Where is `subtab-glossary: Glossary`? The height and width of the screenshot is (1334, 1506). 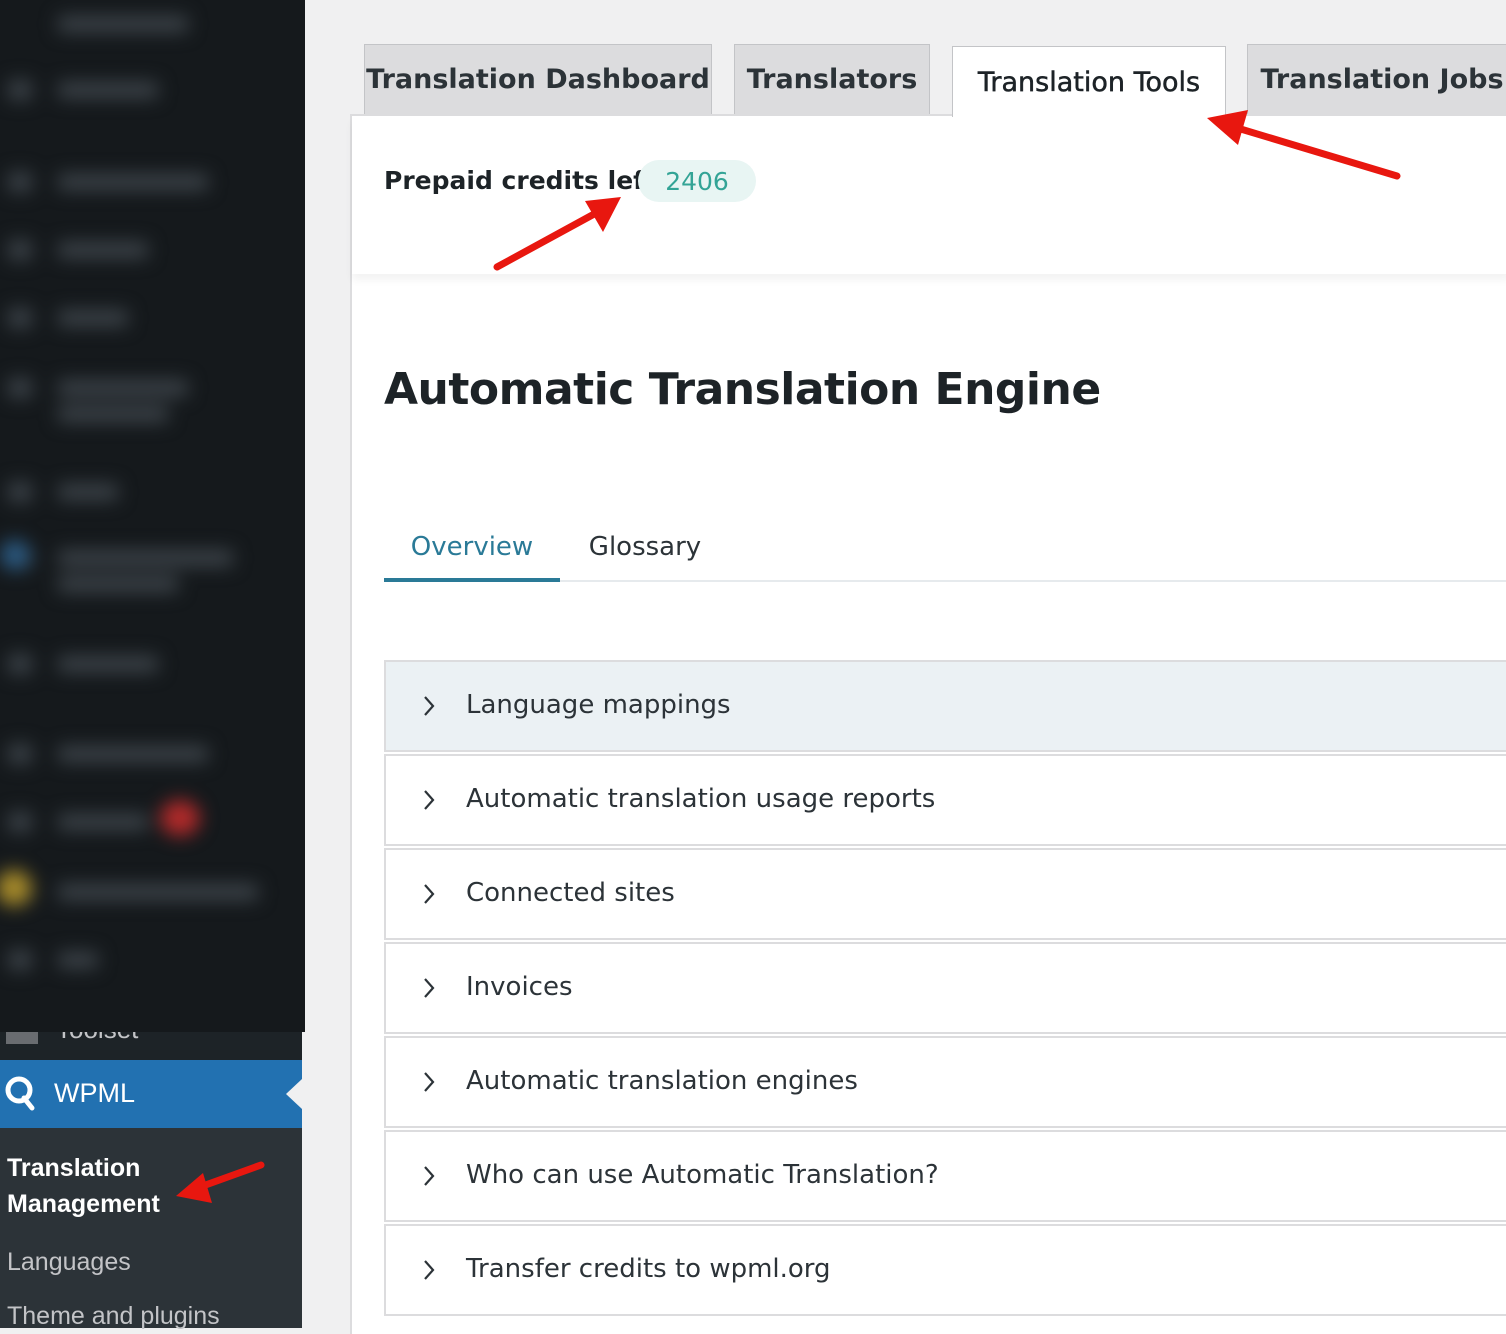 subtab-glossary: Glossary is located at coordinates (645, 547).